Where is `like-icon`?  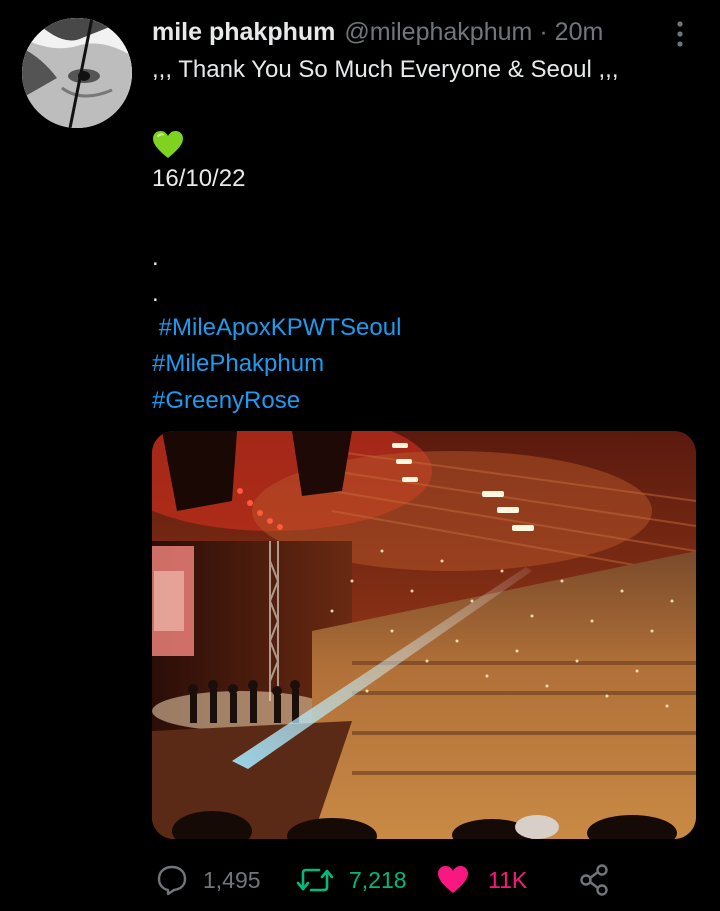 like-icon is located at coordinates (453, 880).